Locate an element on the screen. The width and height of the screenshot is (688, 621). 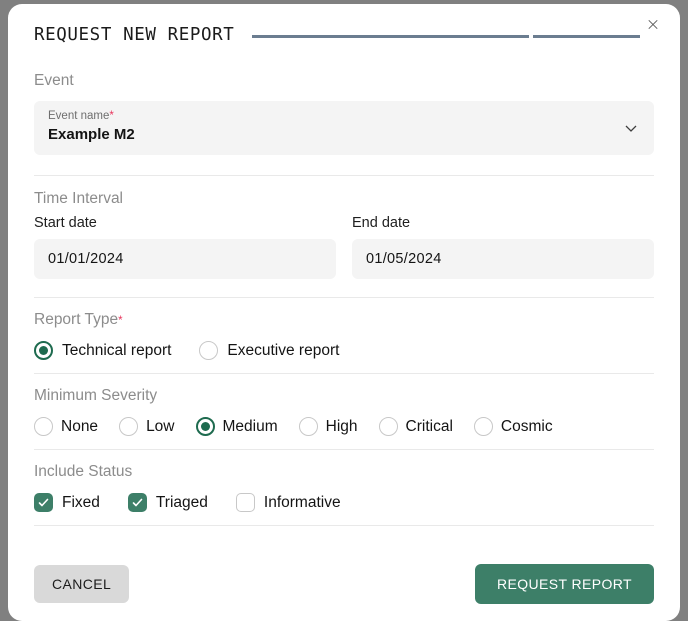
radio-label: Critical is located at coordinates (429, 427).